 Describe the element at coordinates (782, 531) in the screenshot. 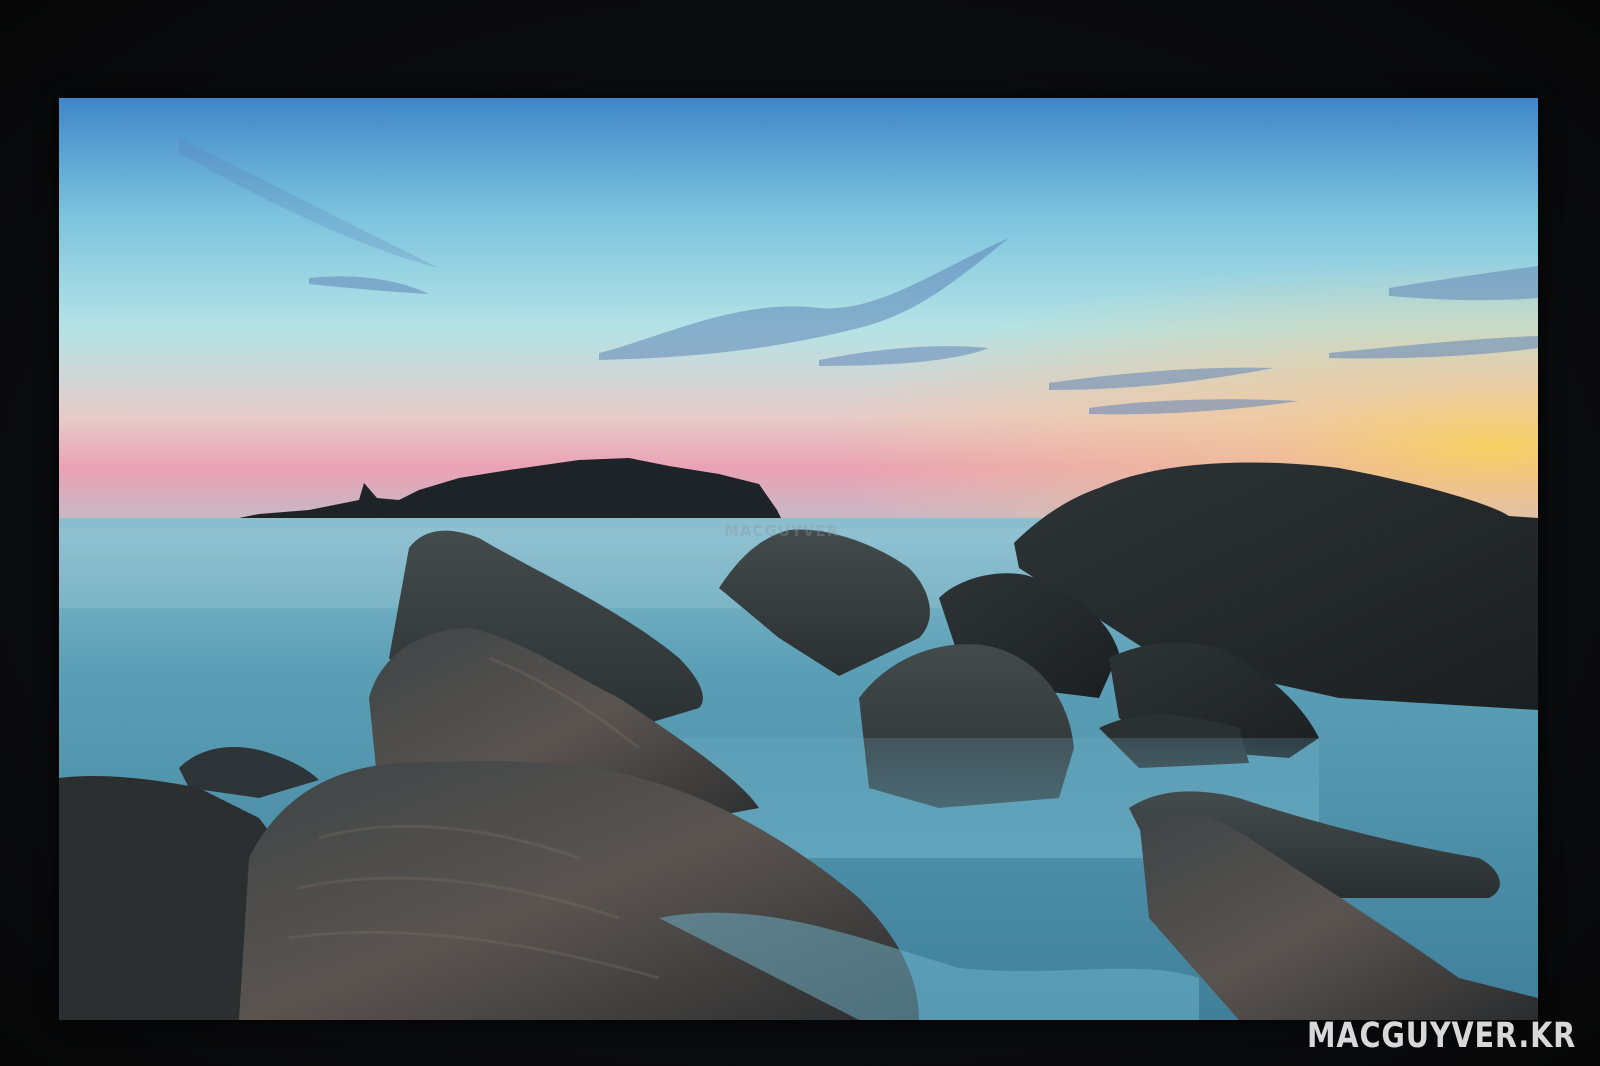

I see `center-watermark: MACGUYVER` at that location.